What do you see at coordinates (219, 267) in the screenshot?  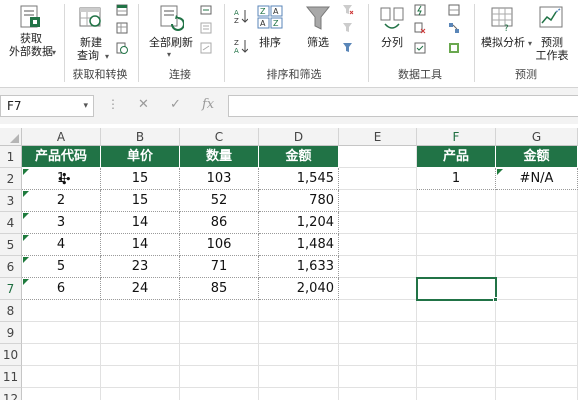 I see `table-cell: 71` at bounding box center [219, 267].